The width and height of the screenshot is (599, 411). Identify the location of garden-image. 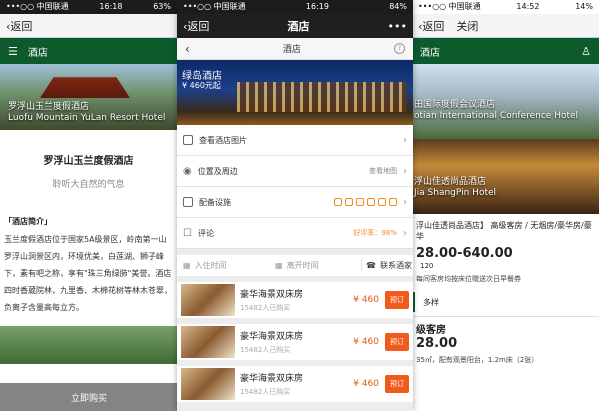
(88, 345).